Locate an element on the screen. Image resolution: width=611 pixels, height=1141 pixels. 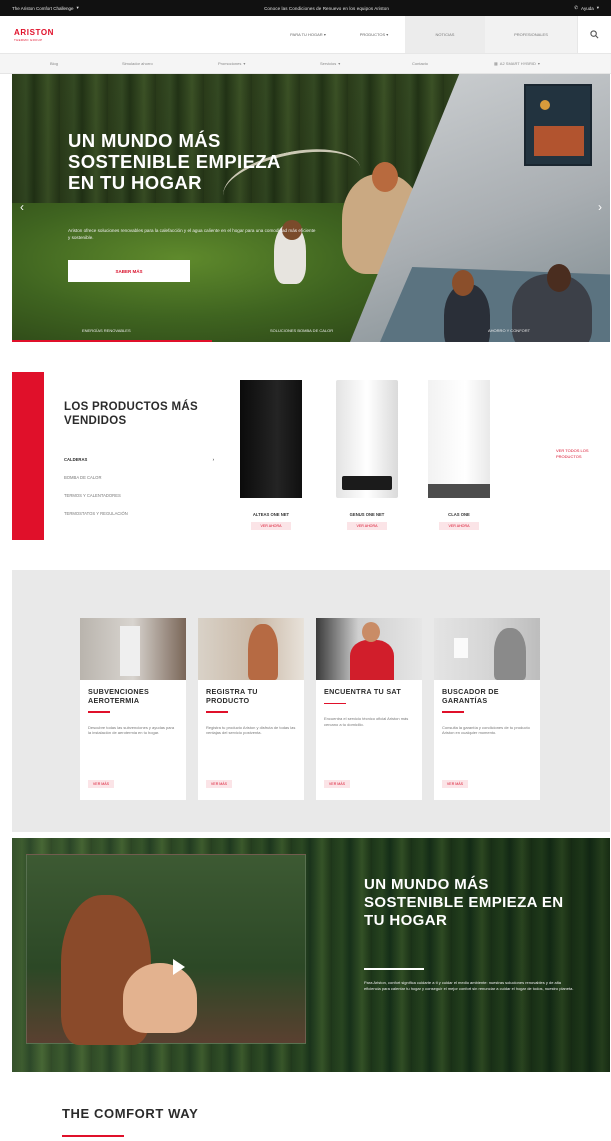
grid-icon: ▦ is located at coordinates (496, 63).